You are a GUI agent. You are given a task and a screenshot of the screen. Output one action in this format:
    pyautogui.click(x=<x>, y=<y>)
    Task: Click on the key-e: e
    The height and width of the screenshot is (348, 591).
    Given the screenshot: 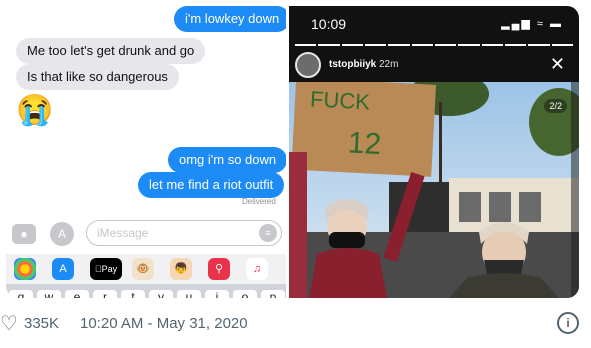 What is the action you would take?
    pyautogui.click(x=77, y=294)
    